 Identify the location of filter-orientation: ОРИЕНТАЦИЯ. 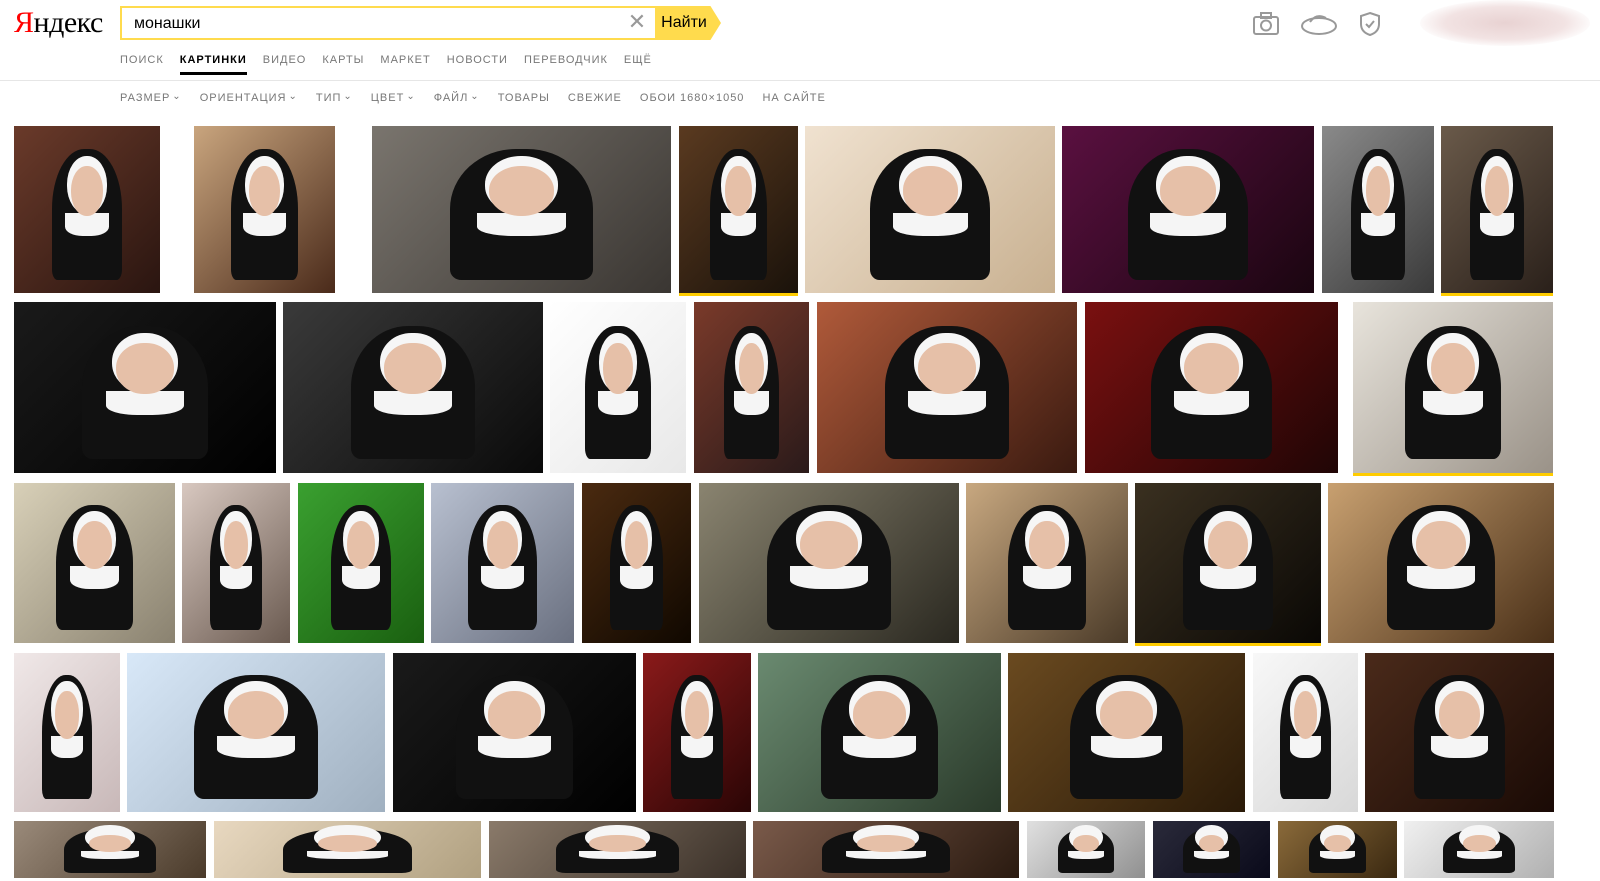
(249, 98).